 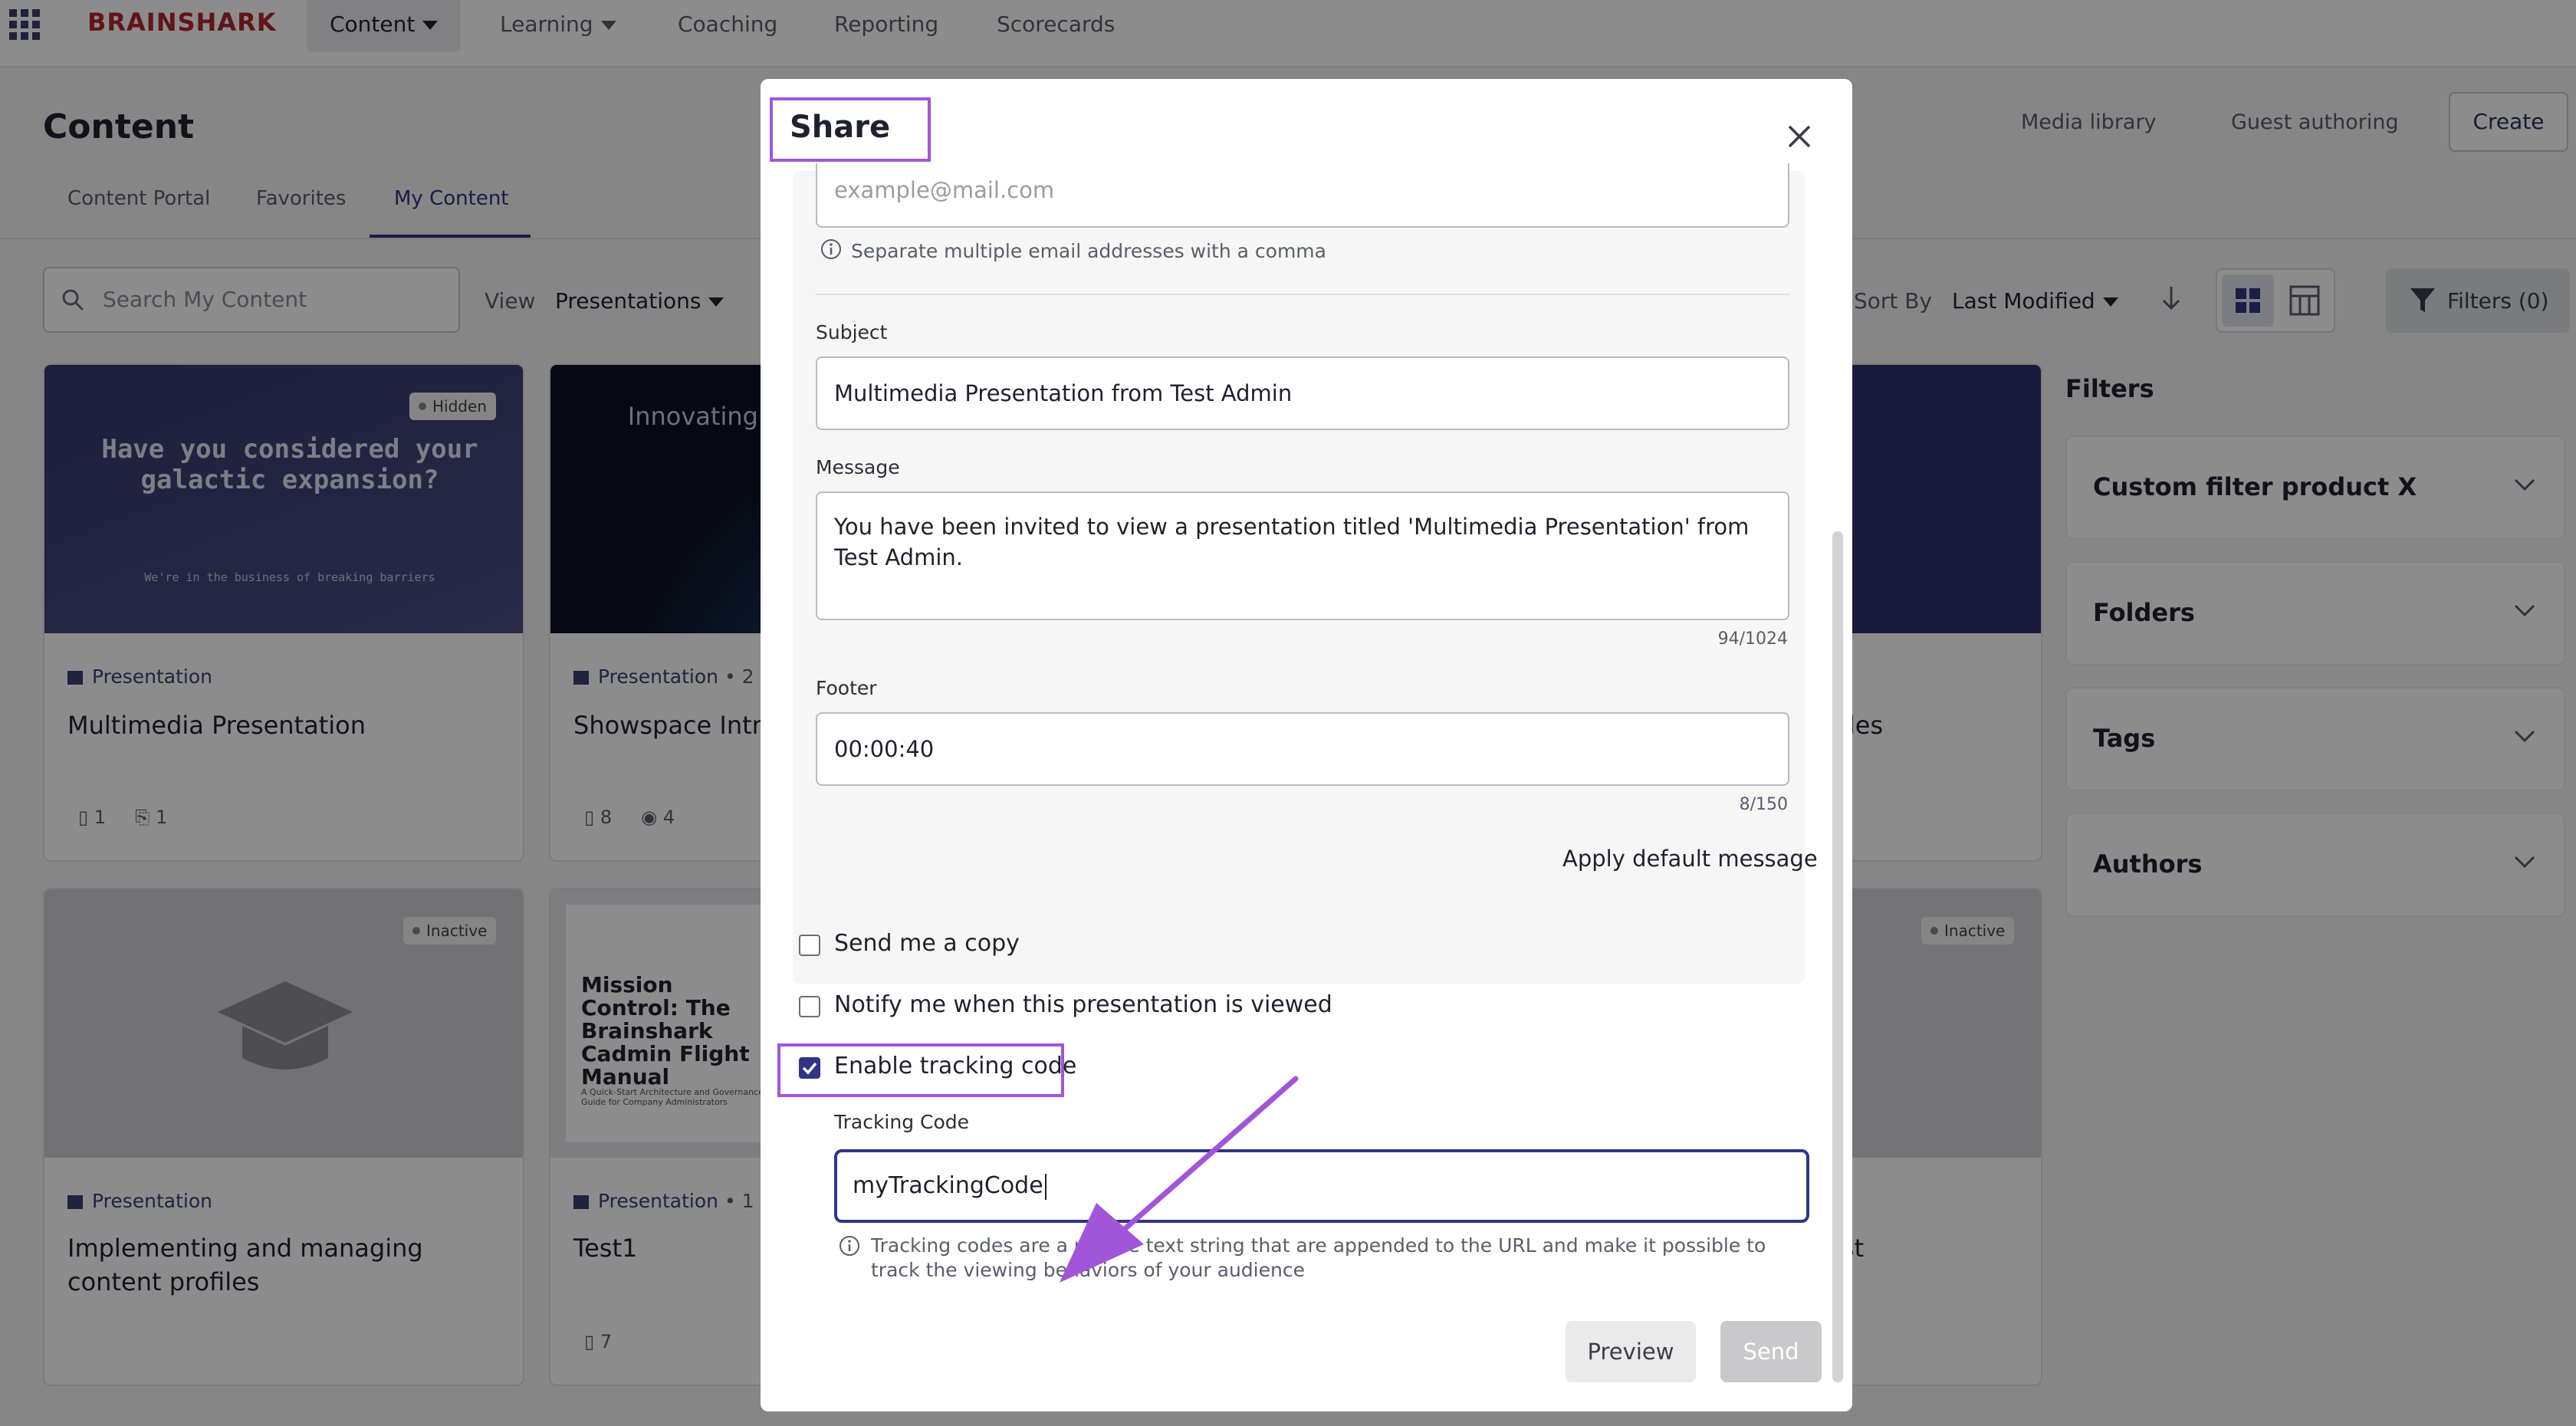 What do you see at coordinates (1303, 195) in the screenshot?
I see `email-field: example@mail.com` at bounding box center [1303, 195].